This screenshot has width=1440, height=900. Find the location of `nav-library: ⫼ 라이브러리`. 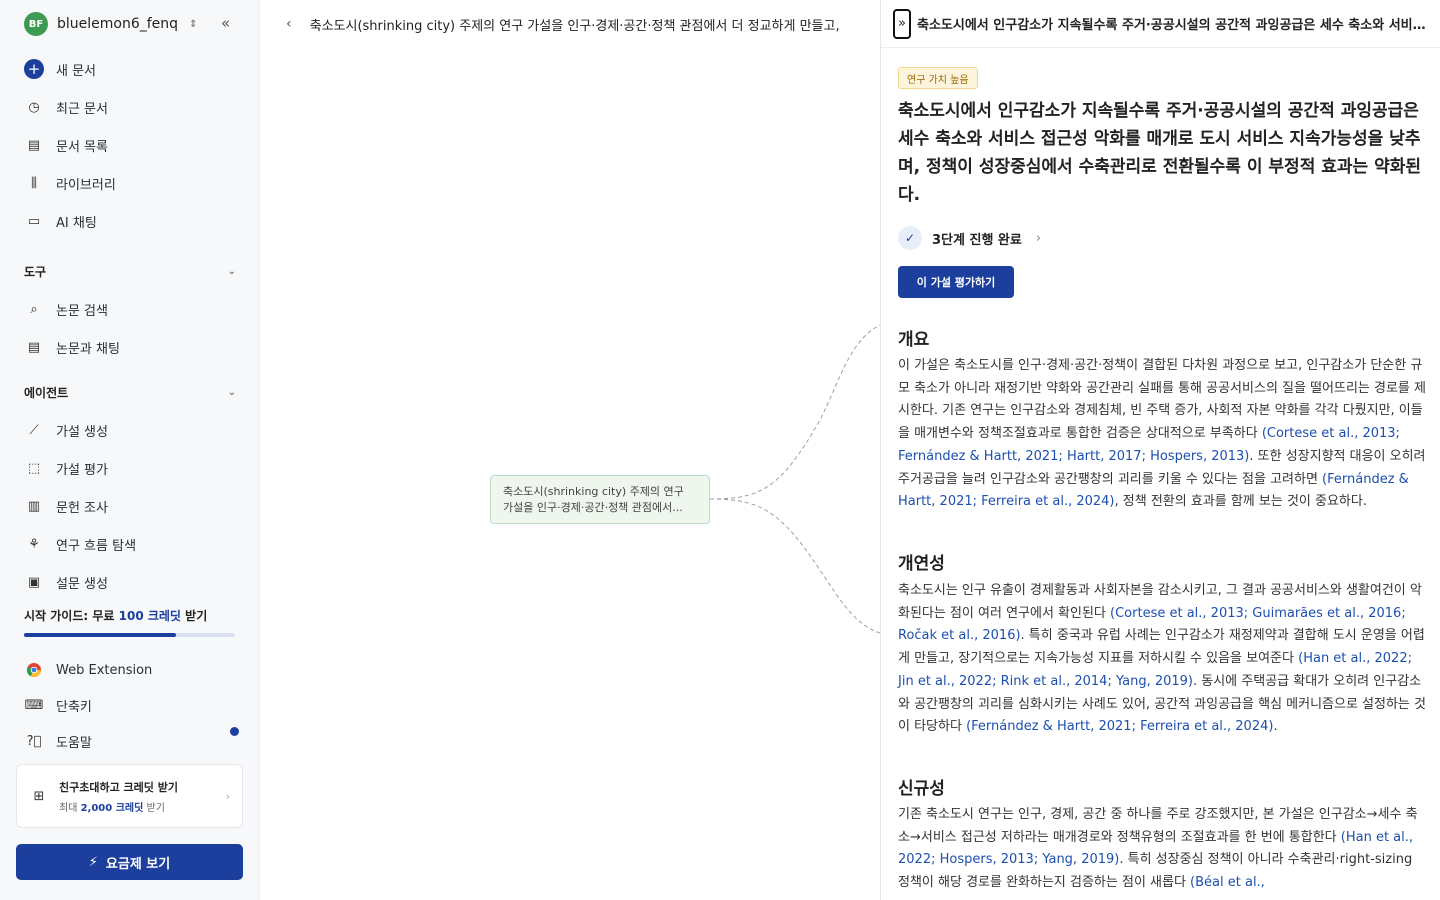

nav-library: ⫼ 라이브러리 is located at coordinates (70, 183).